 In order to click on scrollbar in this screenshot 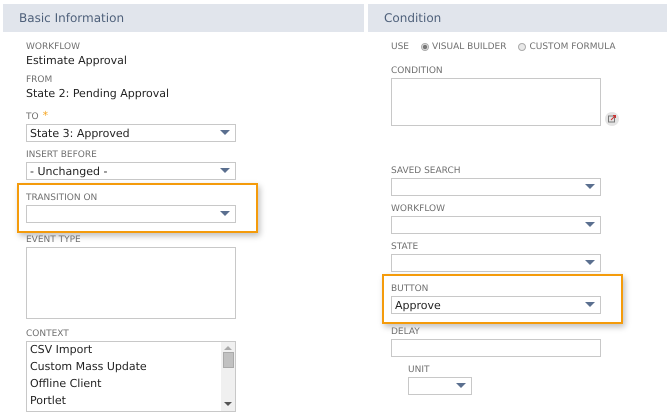, I will do `click(228, 376)`.